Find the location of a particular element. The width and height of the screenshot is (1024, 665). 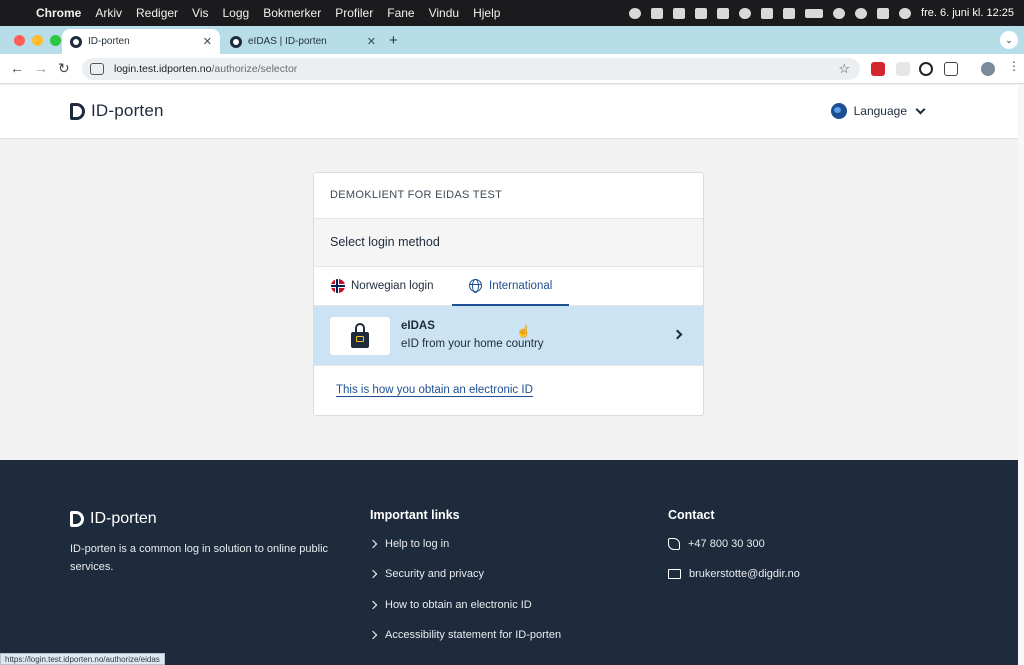

tab-norwegian-login: Norwegian login is located at coordinates (382, 286).